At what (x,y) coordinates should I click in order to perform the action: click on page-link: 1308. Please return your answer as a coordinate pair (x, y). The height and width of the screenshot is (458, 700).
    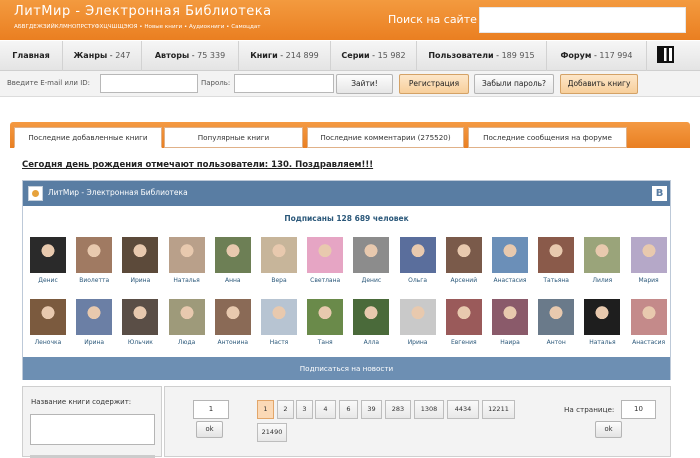
    Looking at the image, I should click on (429, 409).